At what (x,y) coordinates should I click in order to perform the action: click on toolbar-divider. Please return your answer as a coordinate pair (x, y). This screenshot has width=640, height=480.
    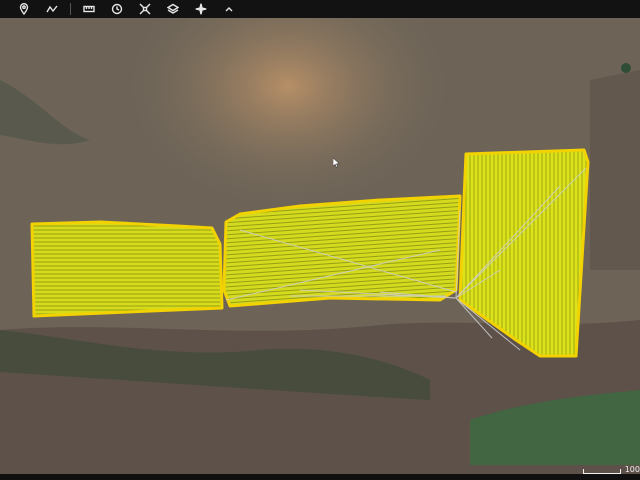
    Looking at the image, I should click on (70, 9).